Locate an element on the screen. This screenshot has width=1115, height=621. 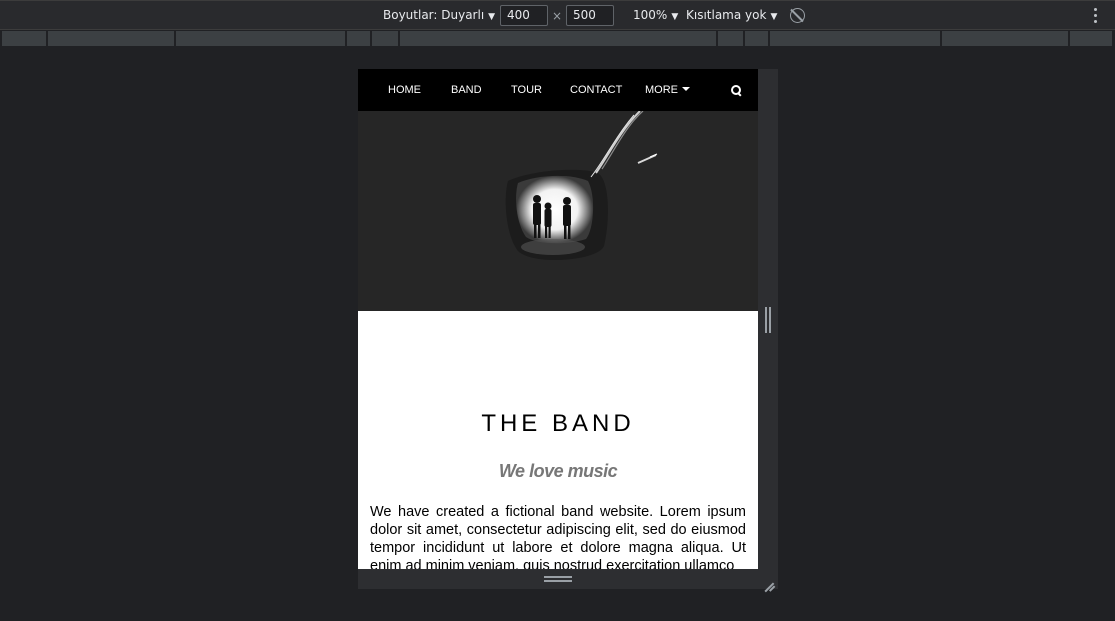
resize-handle-right is located at coordinates (768, 320).